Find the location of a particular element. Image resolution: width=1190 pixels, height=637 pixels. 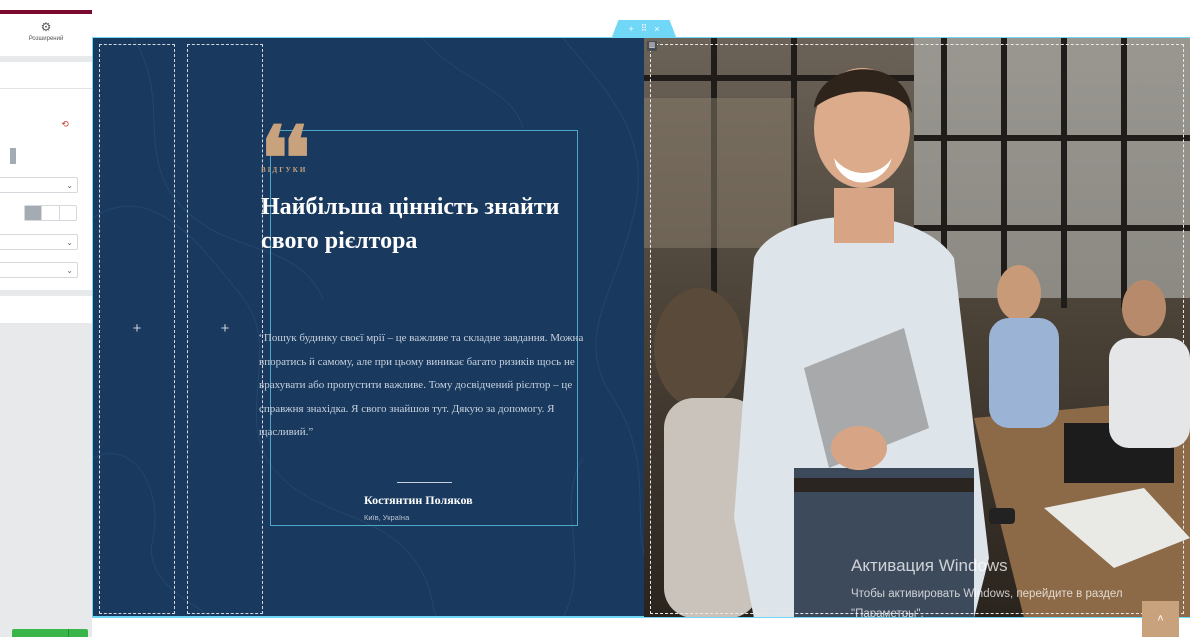

reset-icon: ⟲ is located at coordinates (65, 124).